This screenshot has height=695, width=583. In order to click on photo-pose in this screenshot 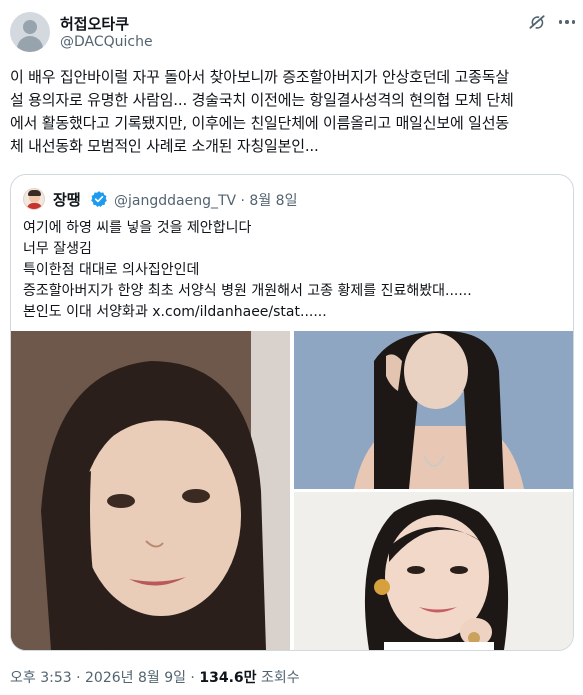, I will do `click(433, 410)`.